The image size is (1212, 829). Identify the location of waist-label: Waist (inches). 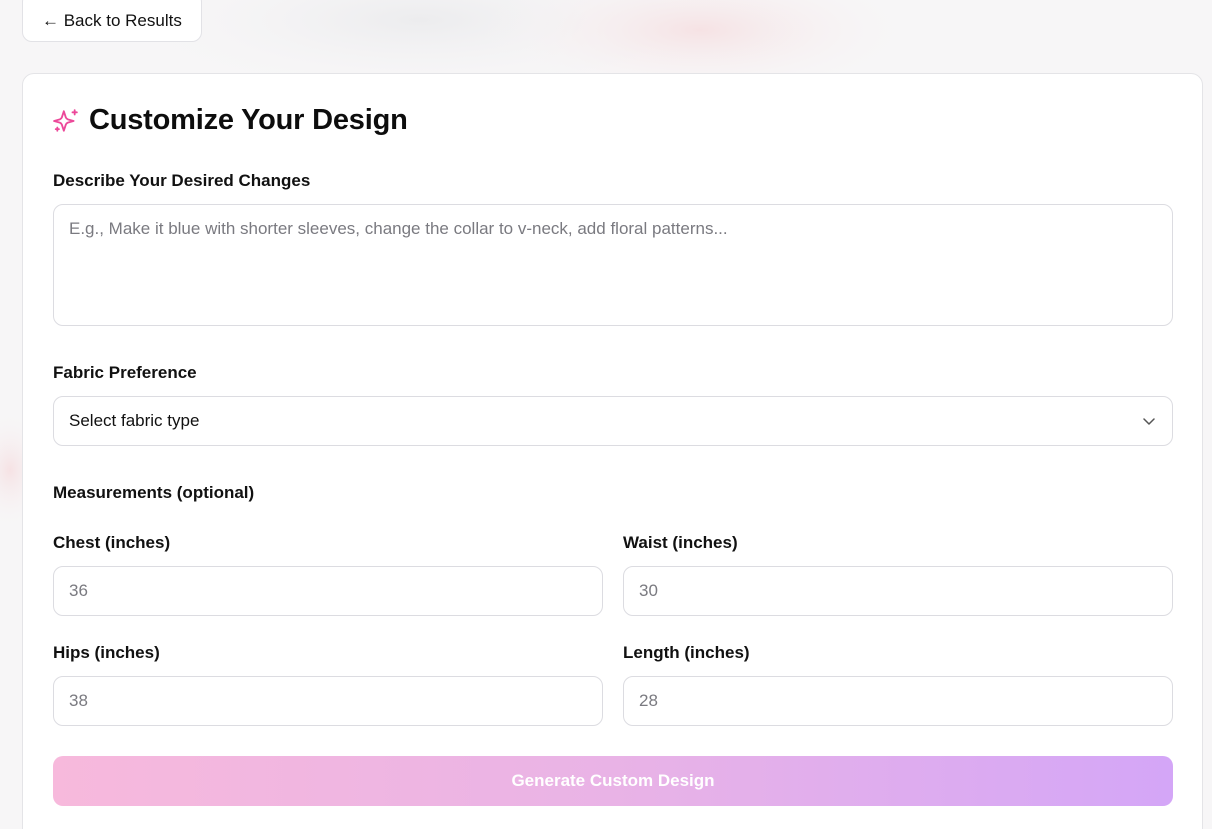
(680, 542).